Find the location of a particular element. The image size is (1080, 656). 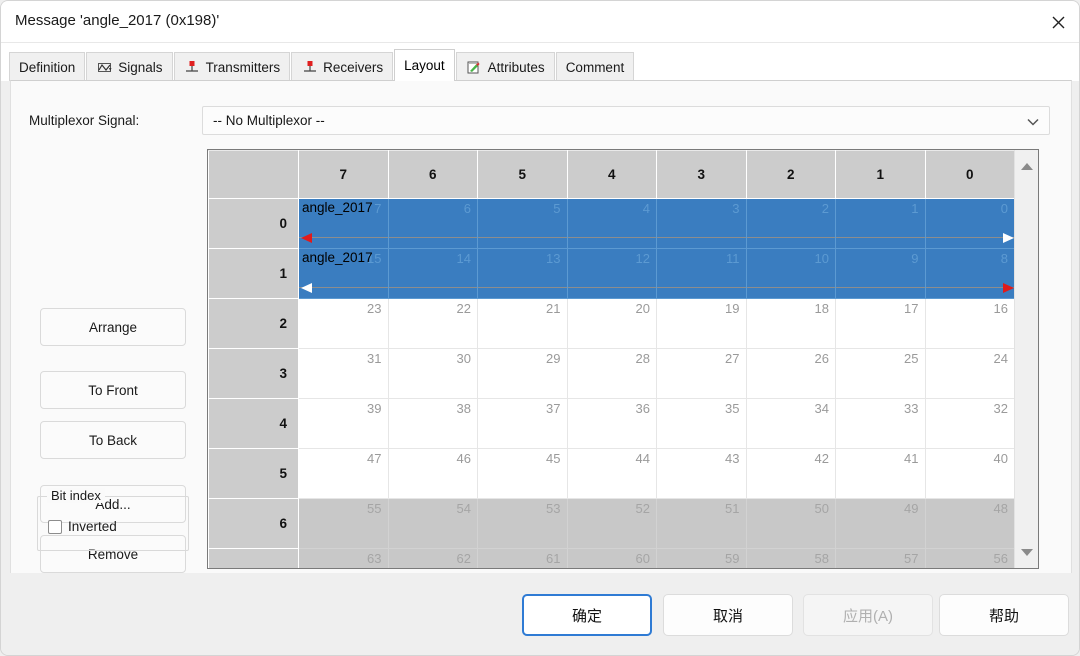

multiplexor-label: Multiplexor Signal: is located at coordinates (84, 120).